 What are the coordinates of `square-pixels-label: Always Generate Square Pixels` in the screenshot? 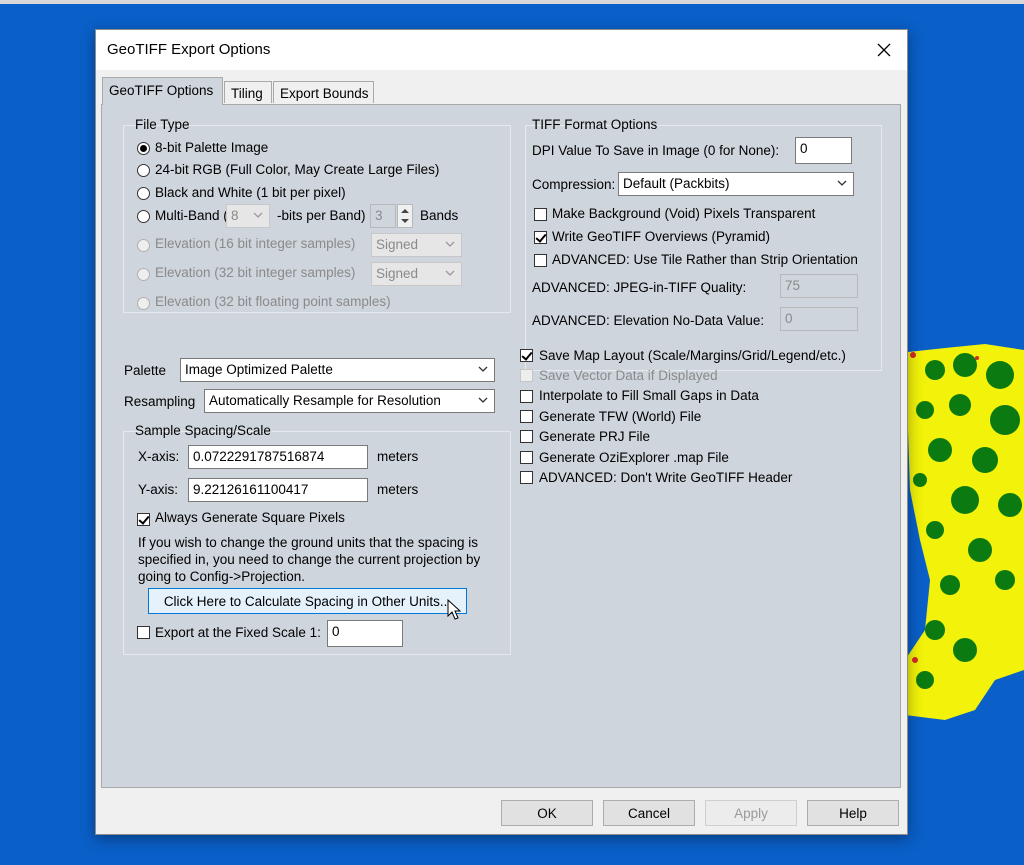 It's located at (250, 517).